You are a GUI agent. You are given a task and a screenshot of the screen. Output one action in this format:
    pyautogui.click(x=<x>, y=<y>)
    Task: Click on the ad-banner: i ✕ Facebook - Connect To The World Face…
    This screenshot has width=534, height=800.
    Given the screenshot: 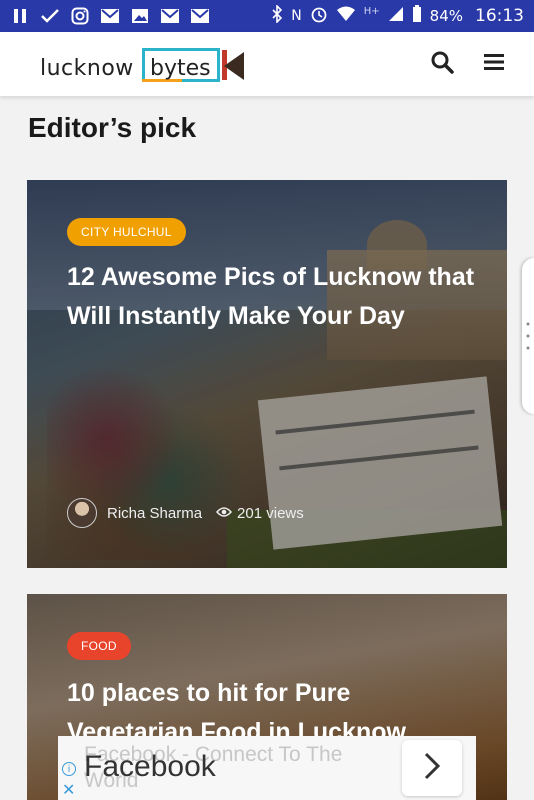 What is the action you would take?
    pyautogui.click(x=267, y=768)
    